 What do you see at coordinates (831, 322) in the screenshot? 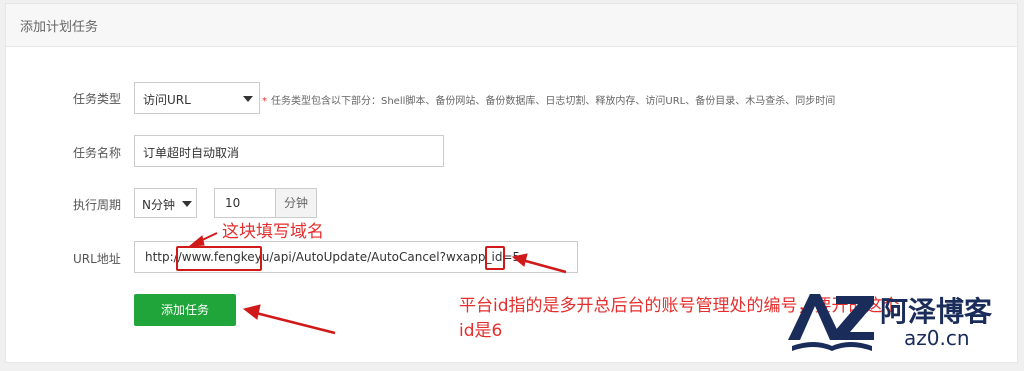
I see `az-logo-mark-icon` at bounding box center [831, 322].